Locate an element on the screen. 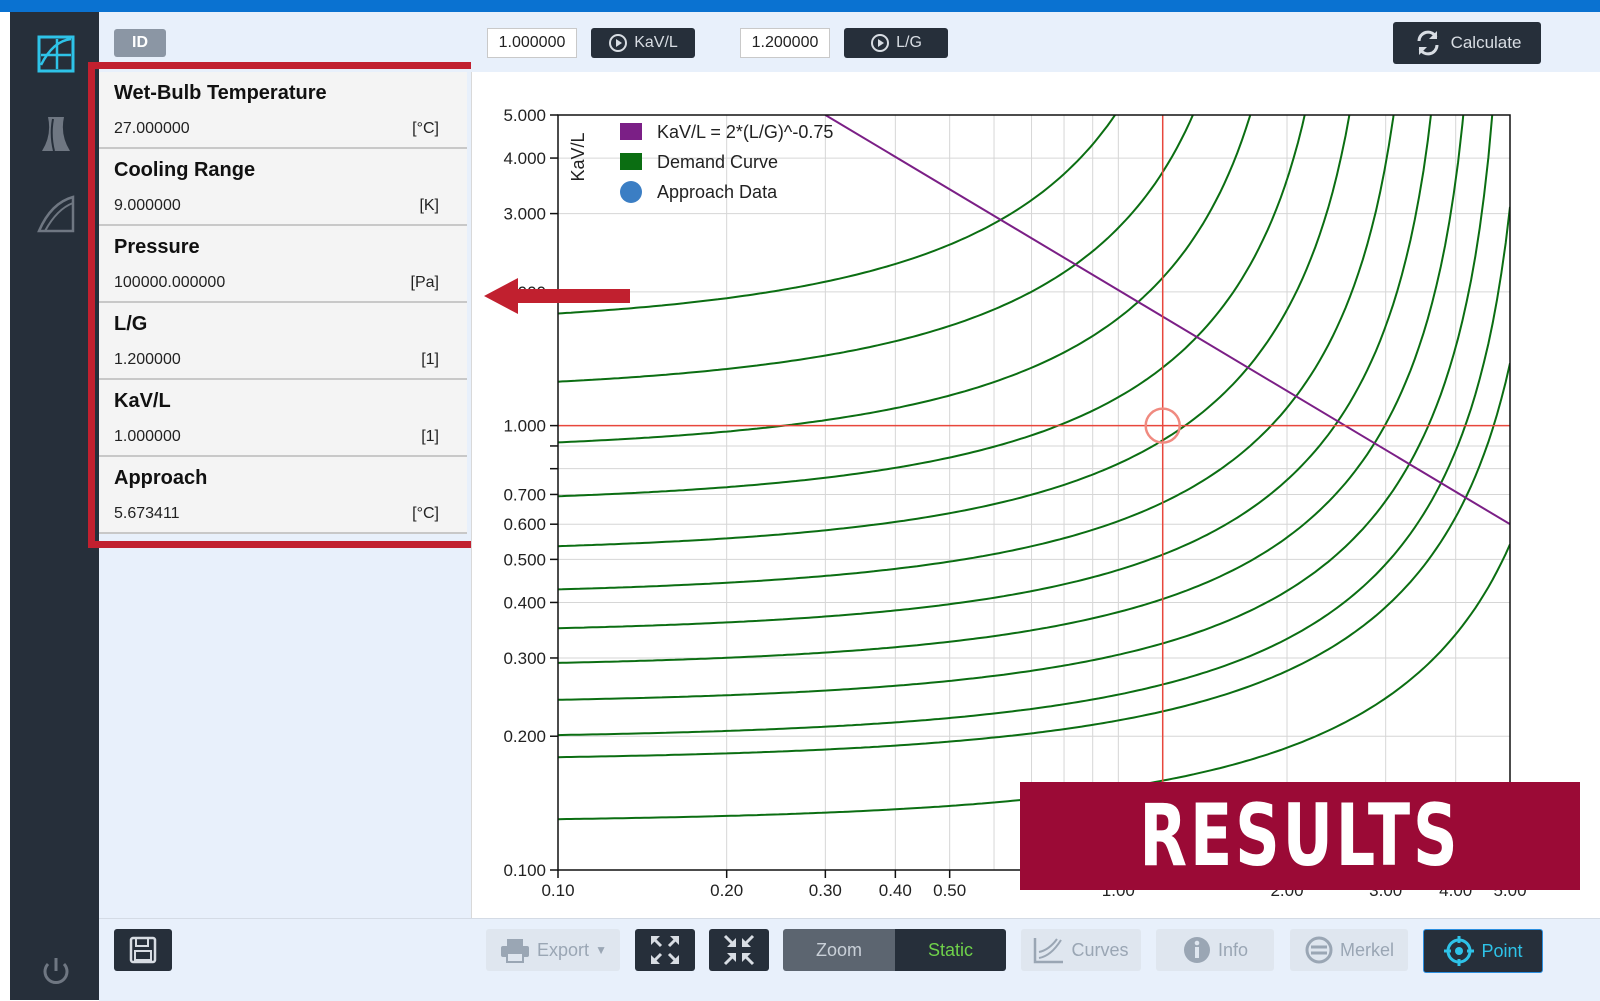  x-tick-label: 0.40 is located at coordinates (895, 890).